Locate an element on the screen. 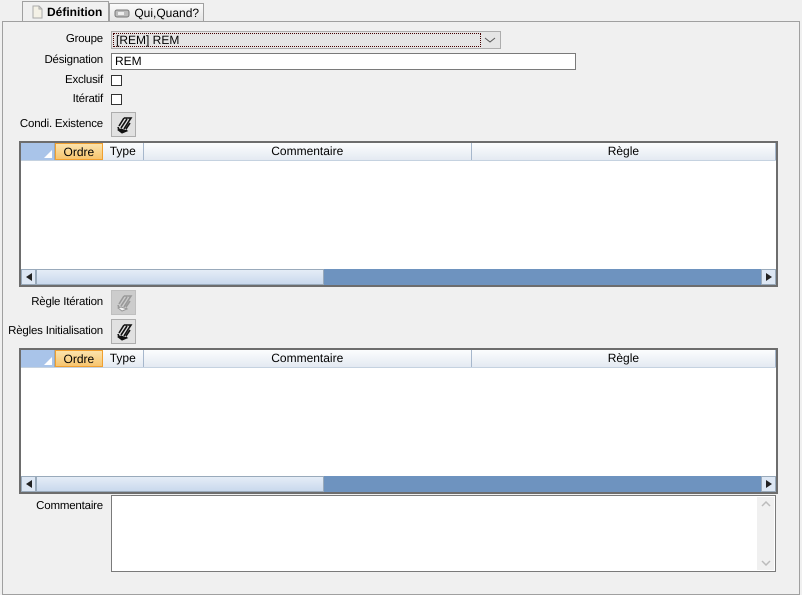 The width and height of the screenshot is (802, 595). tab: Qui,Quand? is located at coordinates (156, 12).